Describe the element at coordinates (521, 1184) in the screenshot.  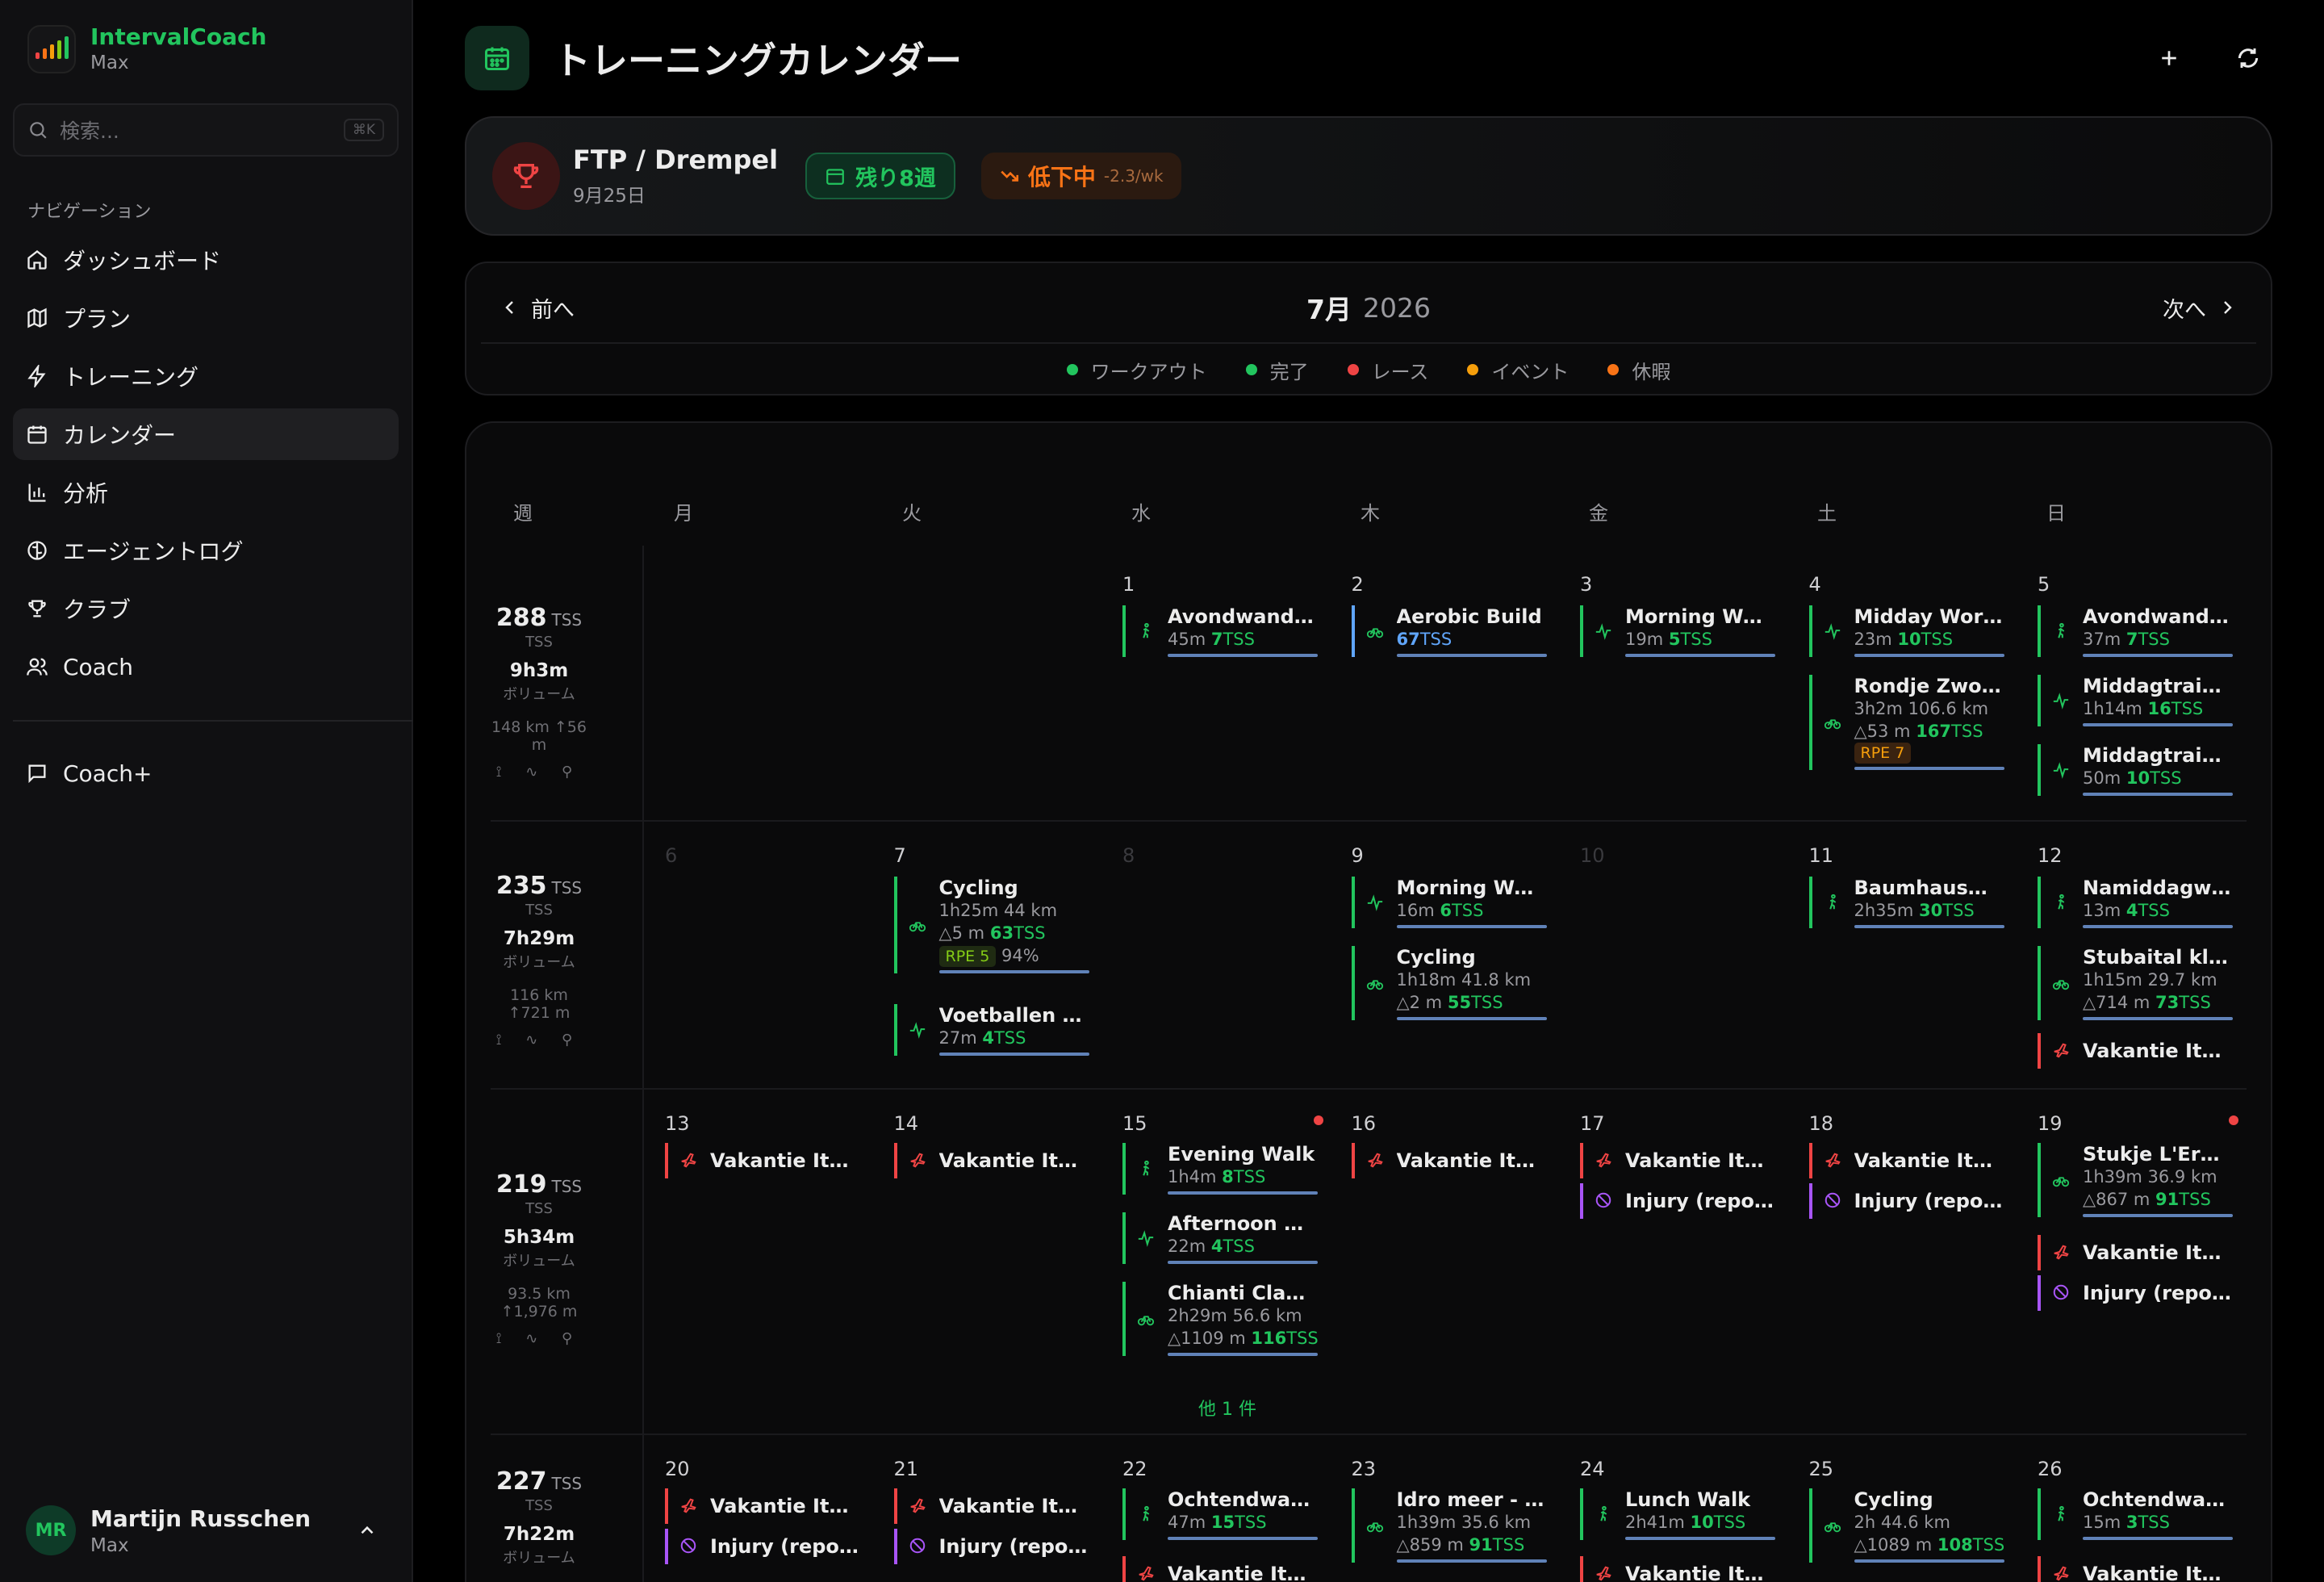
I see `week-tss-value: 219` at that location.